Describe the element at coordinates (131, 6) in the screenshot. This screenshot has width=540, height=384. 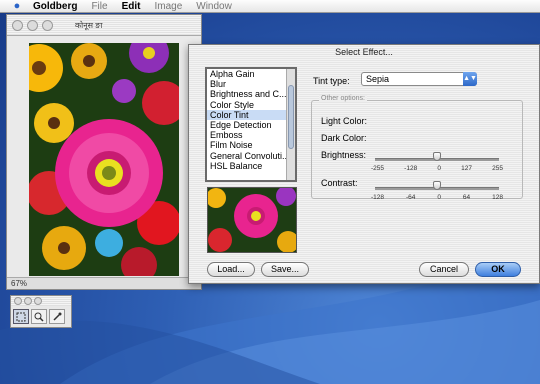
I see `menu-edit: Edit` at that location.